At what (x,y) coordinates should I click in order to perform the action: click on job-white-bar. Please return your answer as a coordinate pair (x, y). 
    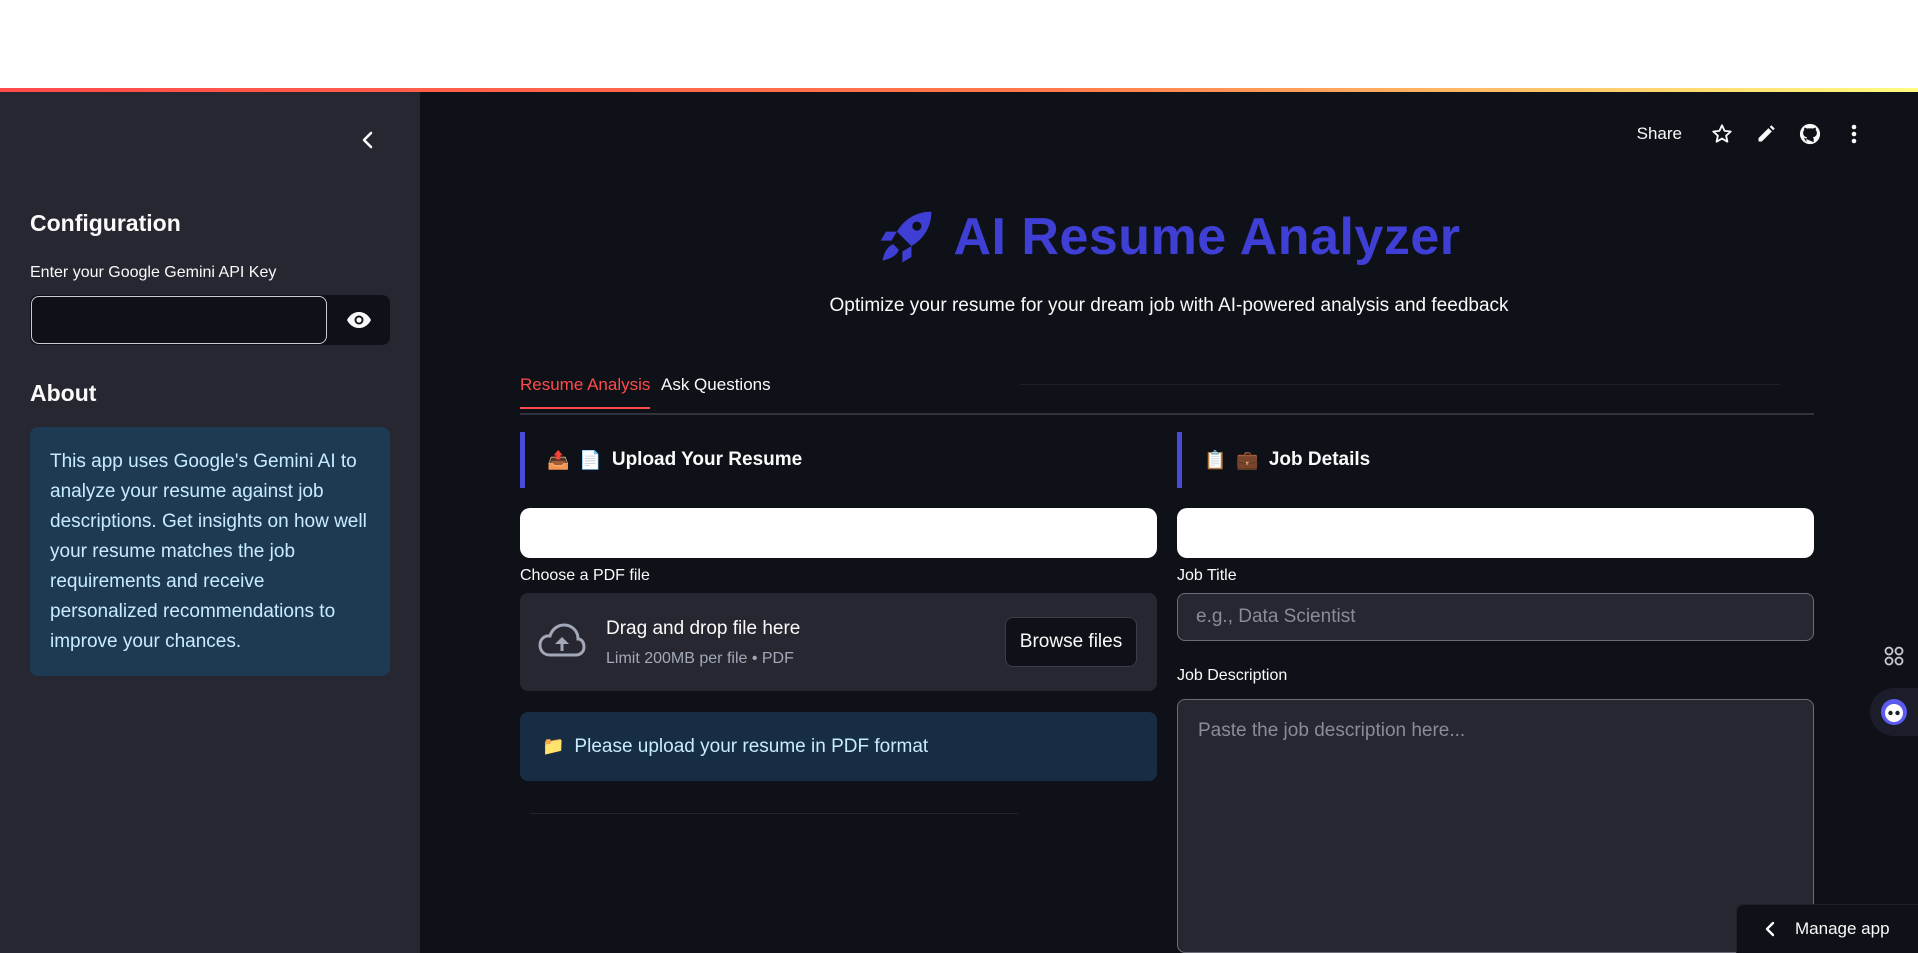
    Looking at the image, I should click on (1495, 533).